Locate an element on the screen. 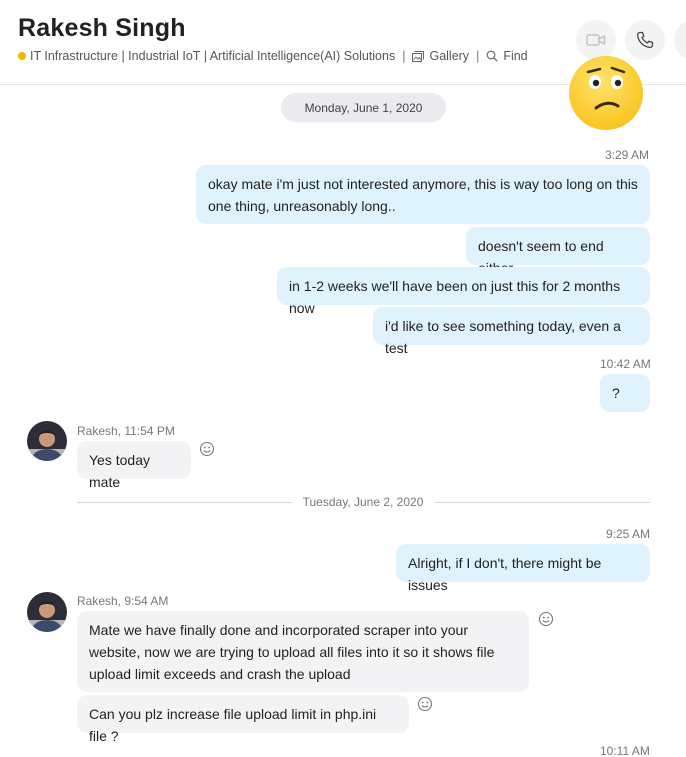  find-link: Find is located at coordinates (507, 56).